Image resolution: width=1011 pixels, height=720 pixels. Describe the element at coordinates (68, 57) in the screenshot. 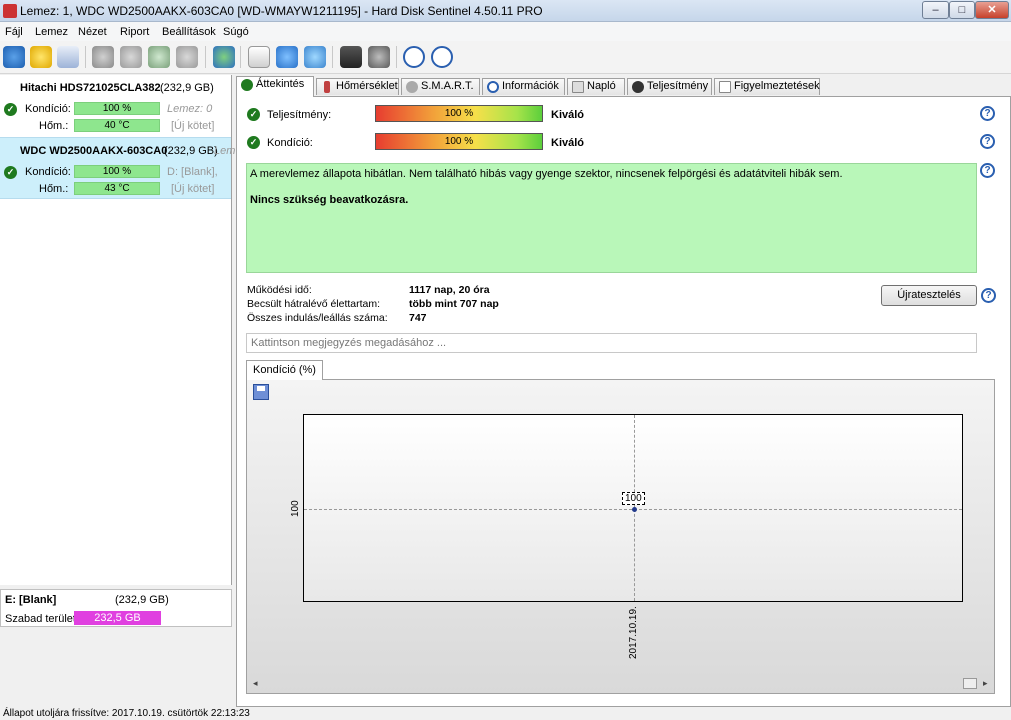

I see `disk-icon` at that location.